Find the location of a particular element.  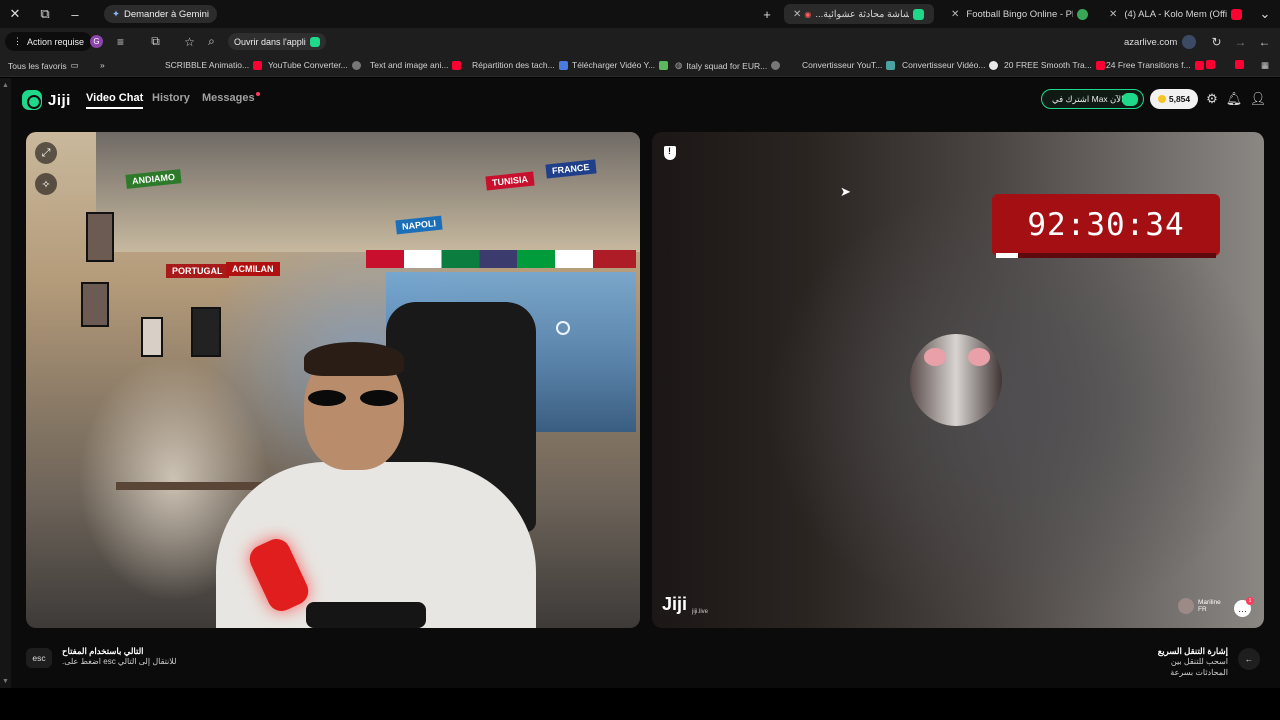

reload-icon: ↻ is located at coordinates (1216, 41).